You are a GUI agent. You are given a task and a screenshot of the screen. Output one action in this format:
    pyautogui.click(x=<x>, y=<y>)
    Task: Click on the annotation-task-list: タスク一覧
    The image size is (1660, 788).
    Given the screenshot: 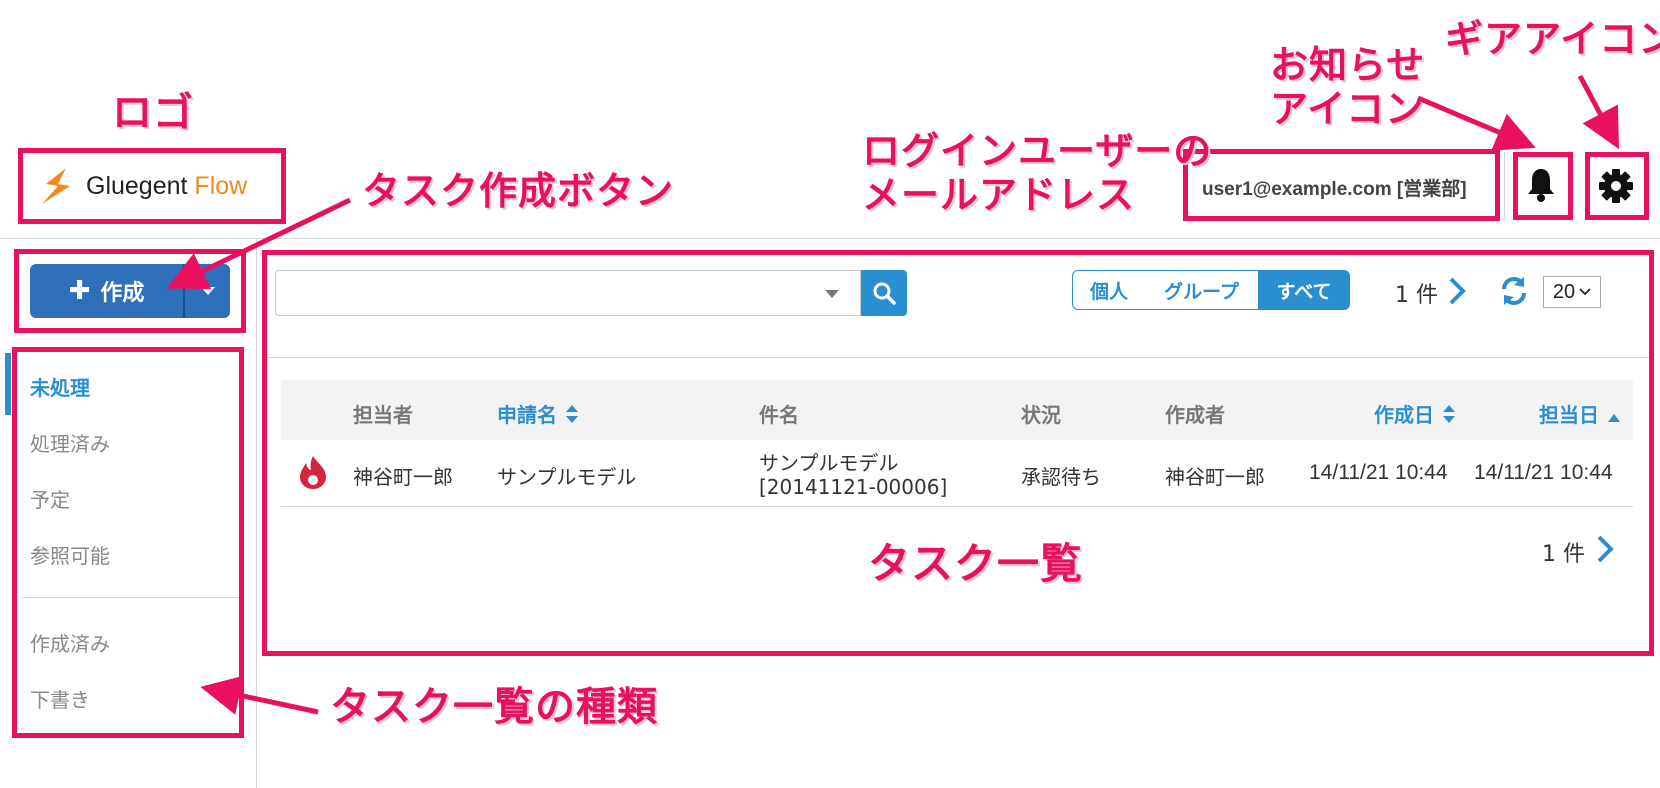 What is the action you would take?
    pyautogui.click(x=976, y=563)
    